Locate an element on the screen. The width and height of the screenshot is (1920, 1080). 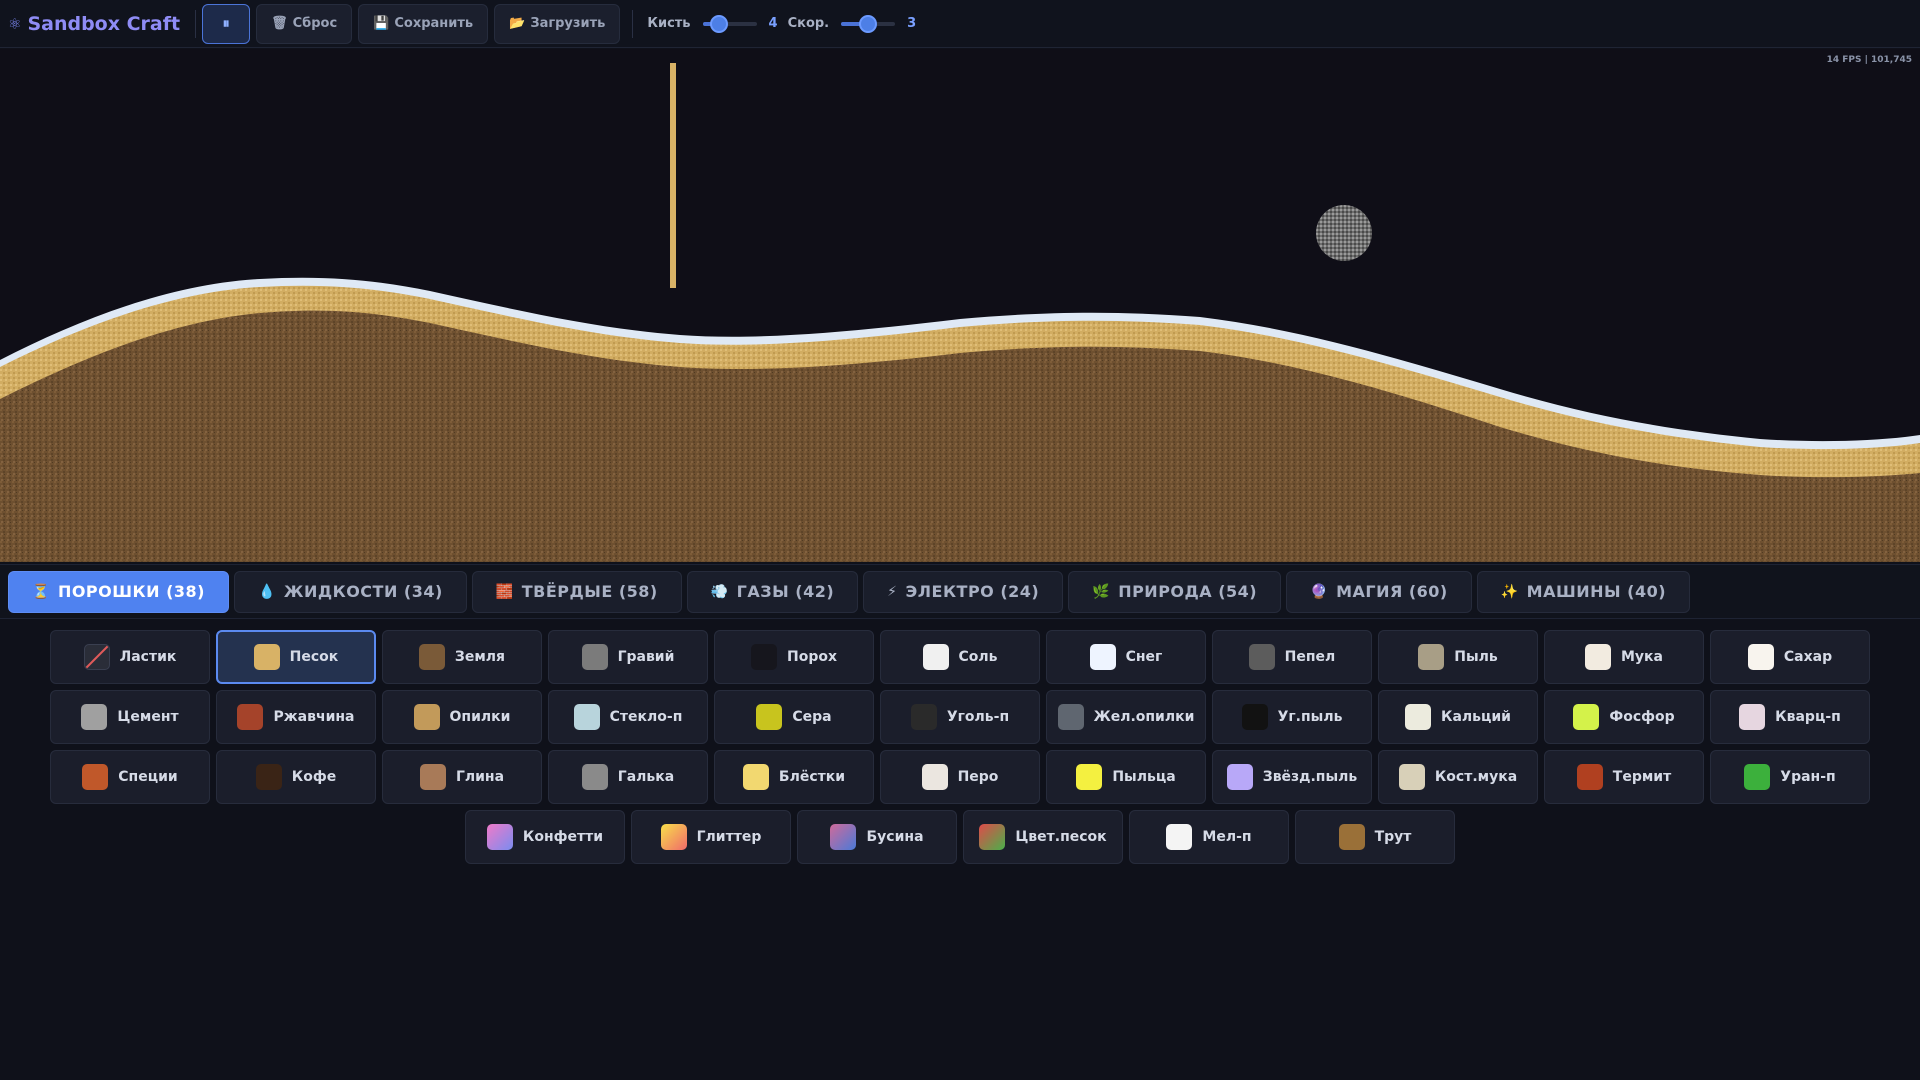
material-button: Пепел is located at coordinates (1292, 657).